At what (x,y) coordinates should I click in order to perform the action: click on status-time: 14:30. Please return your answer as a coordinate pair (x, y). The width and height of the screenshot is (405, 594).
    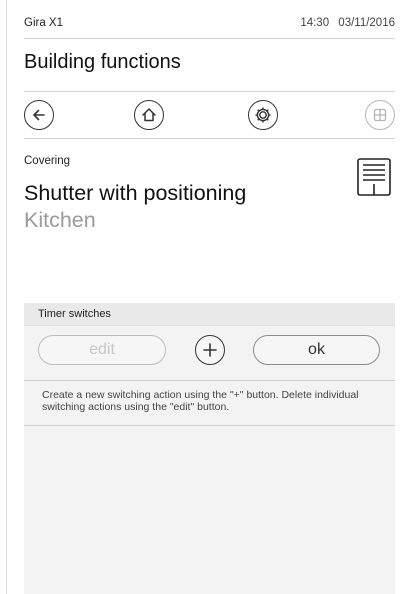
    Looking at the image, I should click on (315, 23).